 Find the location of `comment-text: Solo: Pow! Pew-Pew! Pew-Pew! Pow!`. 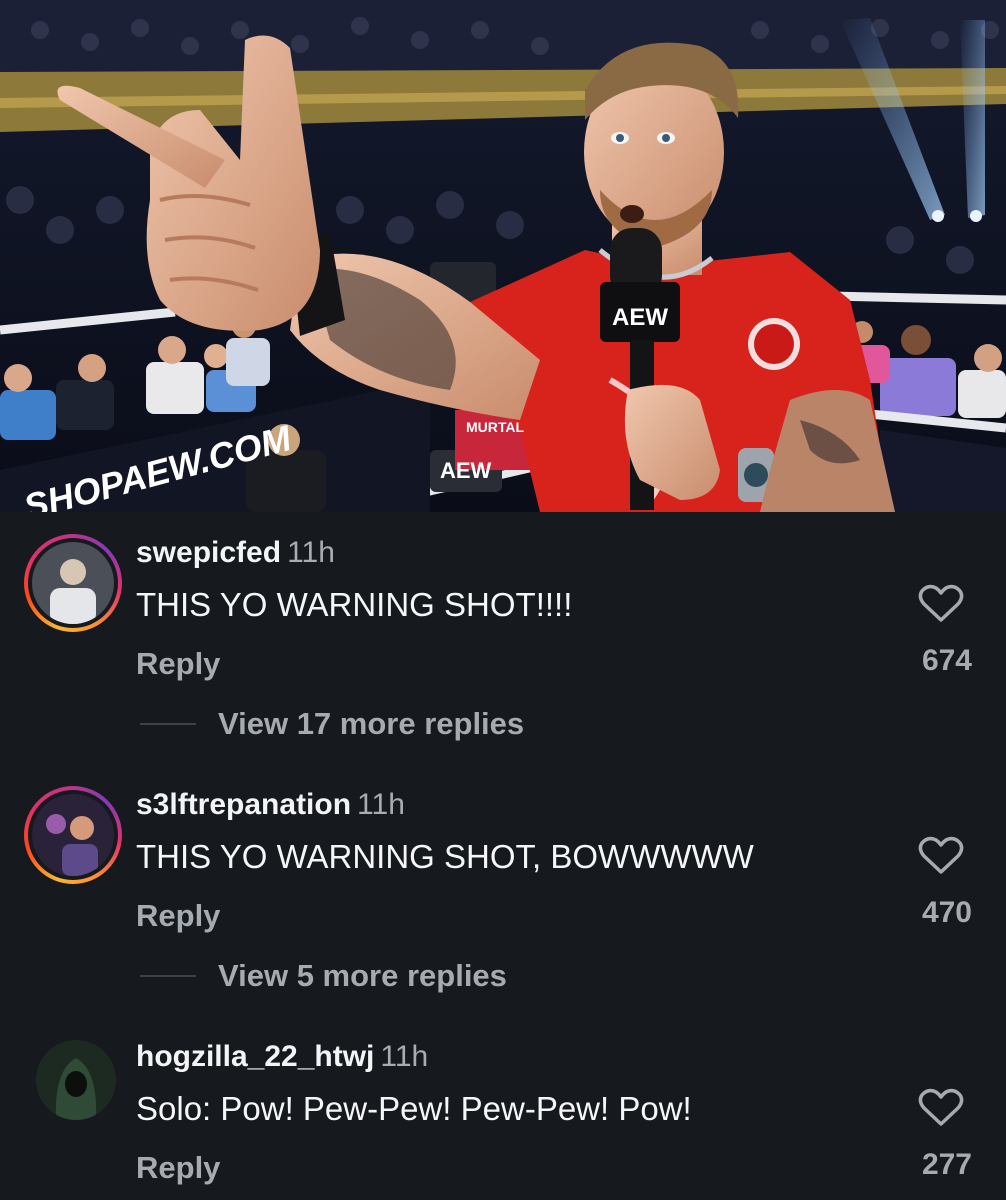

comment-text: Solo: Pow! Pew-Pew! Pew-Pew! Pow! is located at coordinates (414, 1108).